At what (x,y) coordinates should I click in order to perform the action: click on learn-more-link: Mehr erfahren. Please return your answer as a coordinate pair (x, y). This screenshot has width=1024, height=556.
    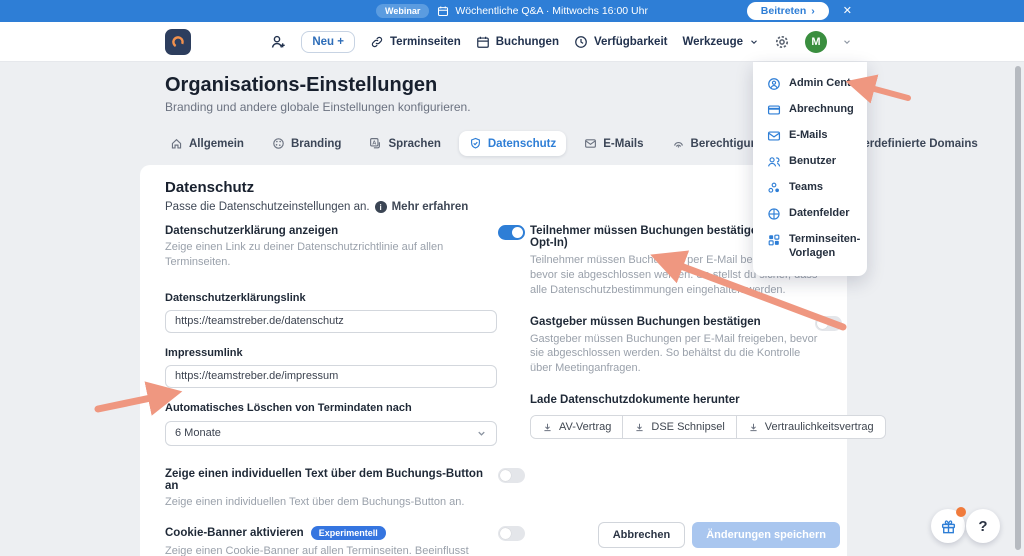
    Looking at the image, I should click on (430, 207).